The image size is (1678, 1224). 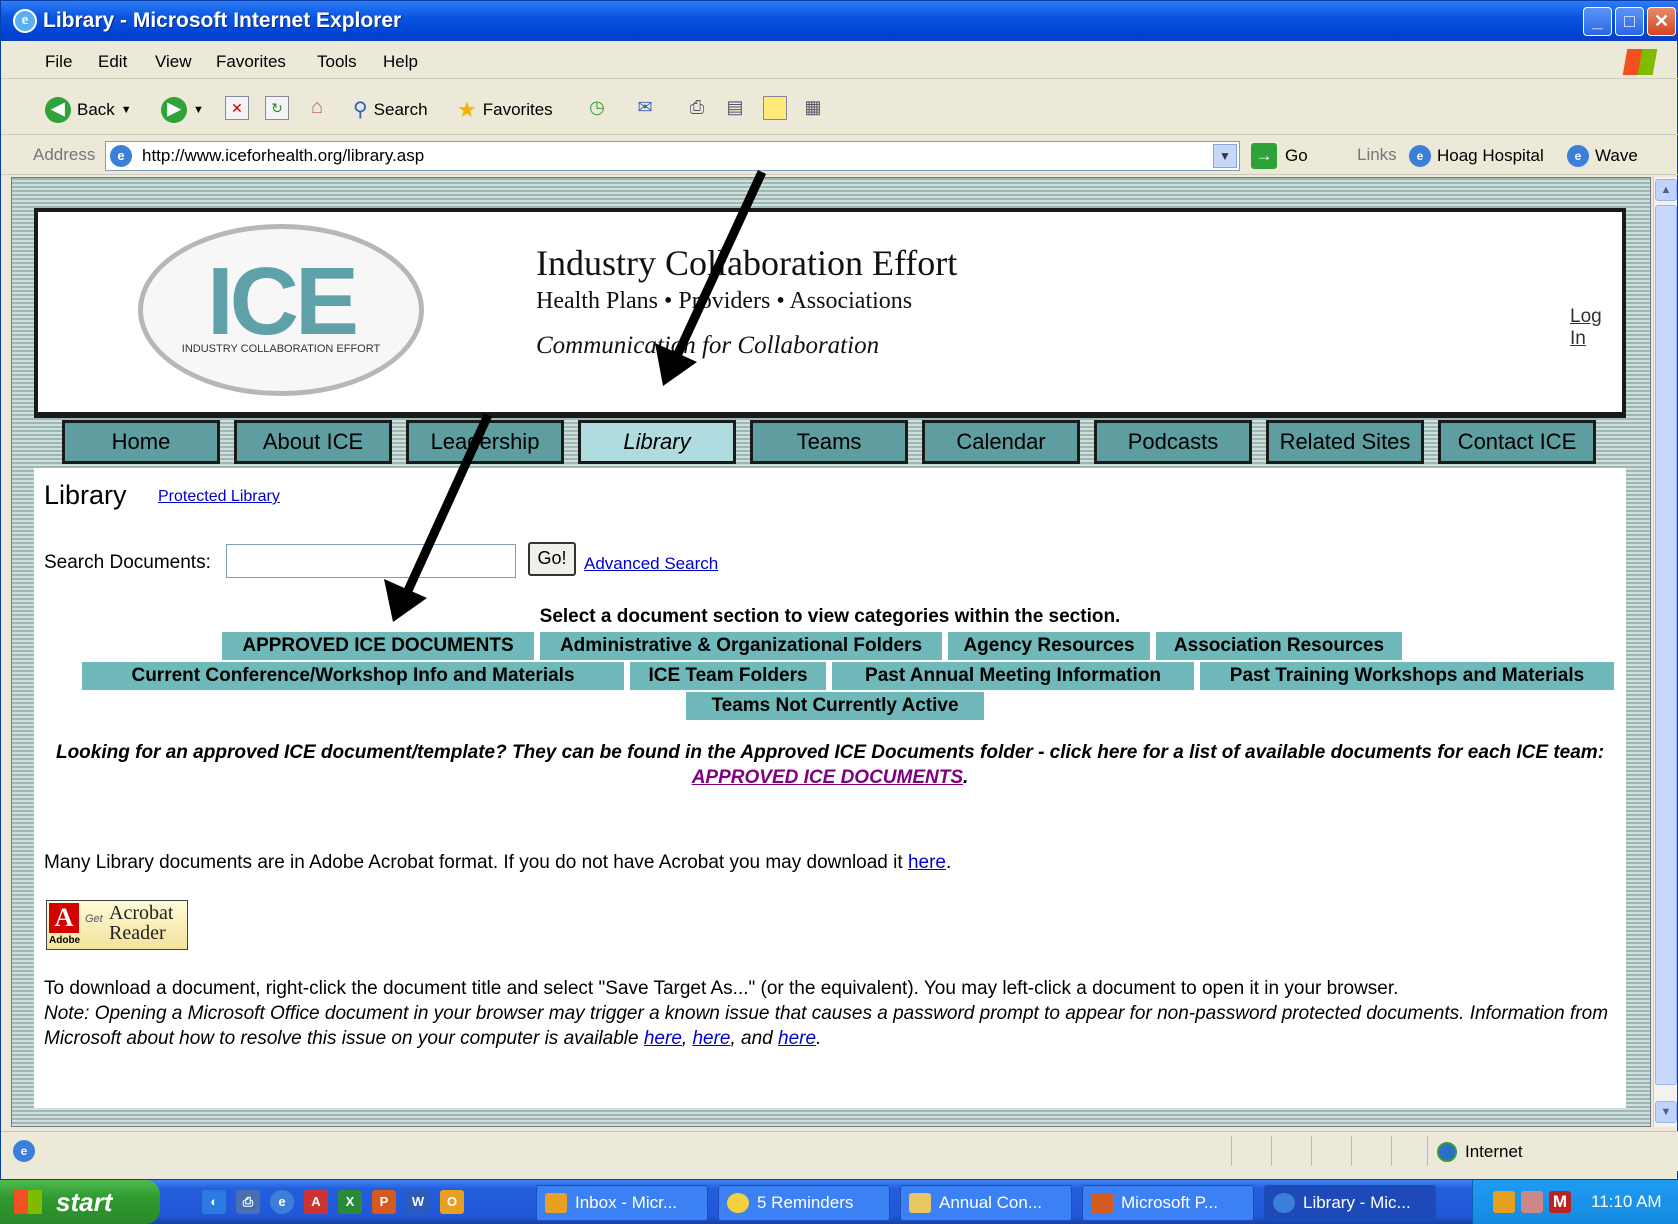 What do you see at coordinates (141, 442) in the screenshot?
I see `nav-home: Home` at bounding box center [141, 442].